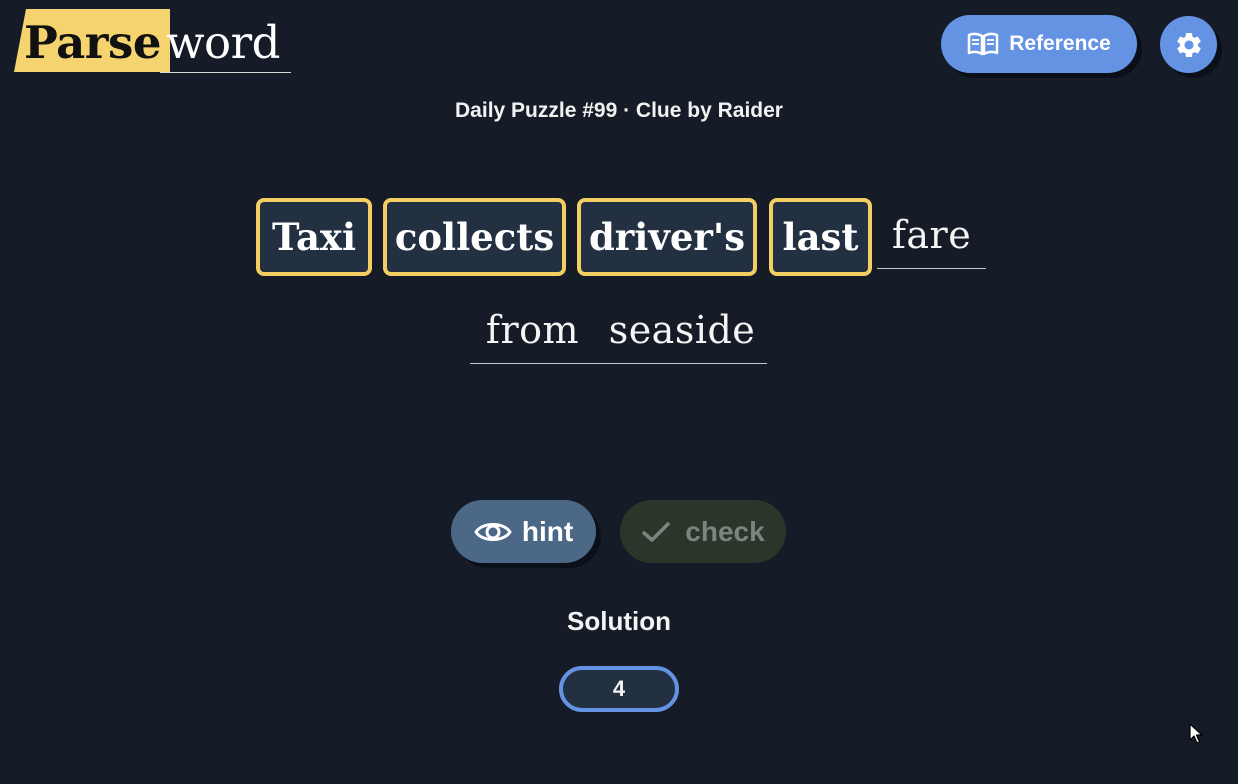  Describe the element at coordinates (532, 330) in the screenshot. I see `clue-word-from: from` at that location.